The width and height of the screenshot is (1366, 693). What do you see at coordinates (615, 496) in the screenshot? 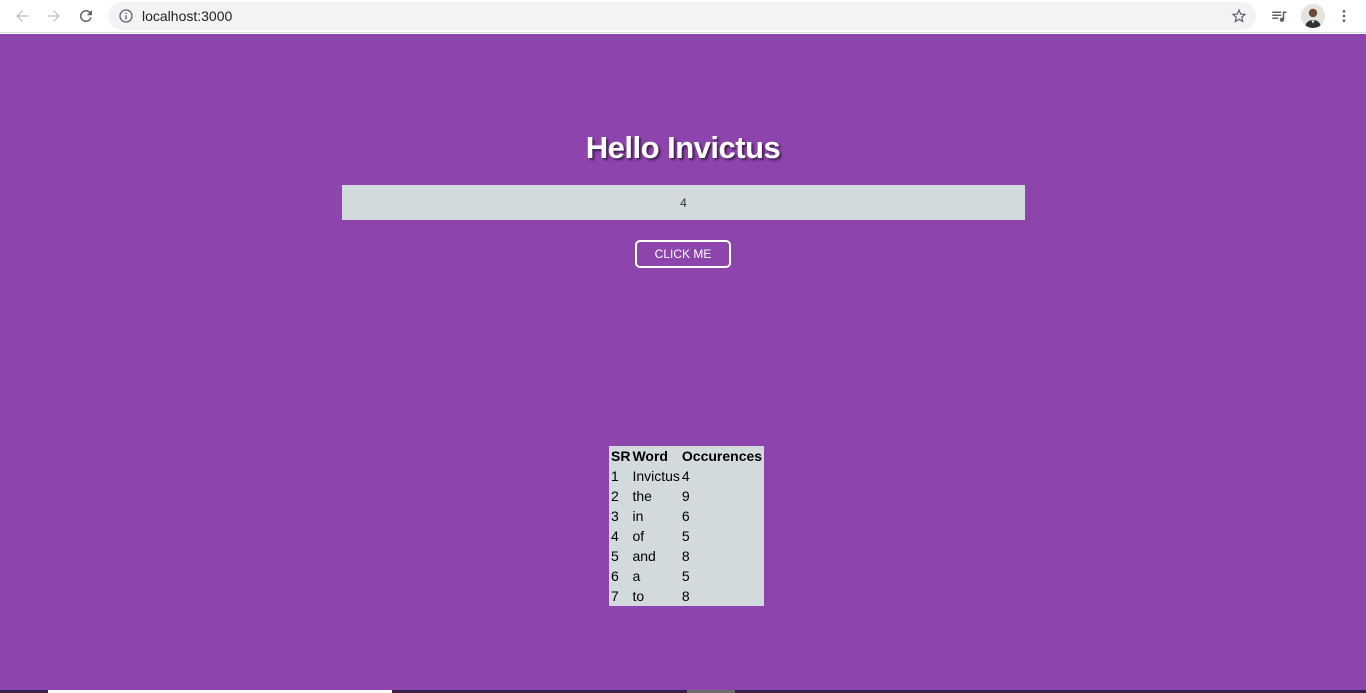
I see `cell-sr: 2` at bounding box center [615, 496].